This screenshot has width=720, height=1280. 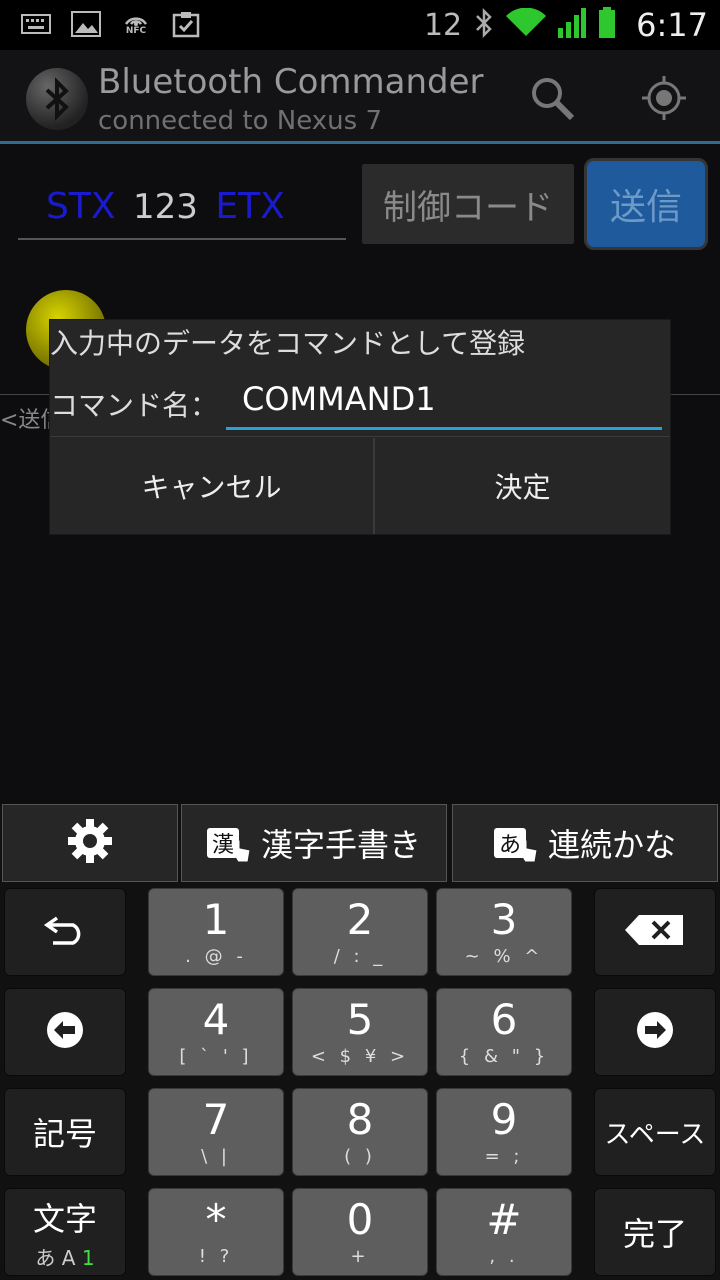 I want to click on cursor-right-key, so click(x=655, y=1032).